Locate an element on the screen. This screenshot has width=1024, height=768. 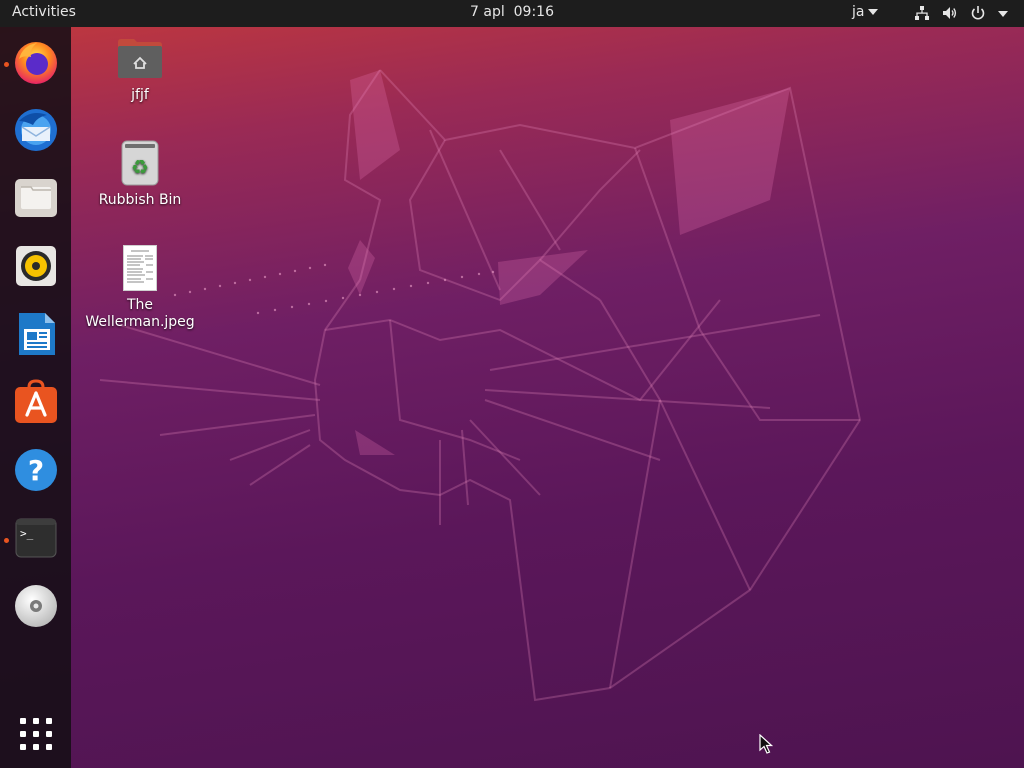
image-file-icon is located at coordinates (140, 268).